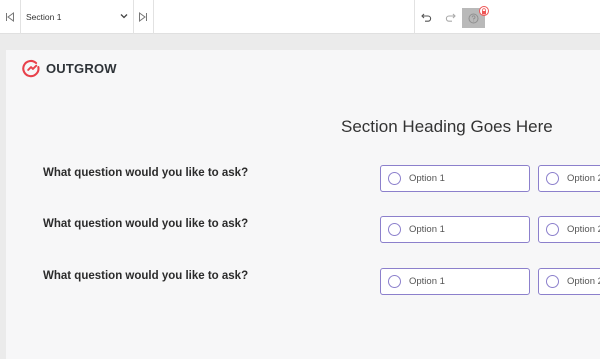  I want to click on section-select: Section 1, so click(76, 17).